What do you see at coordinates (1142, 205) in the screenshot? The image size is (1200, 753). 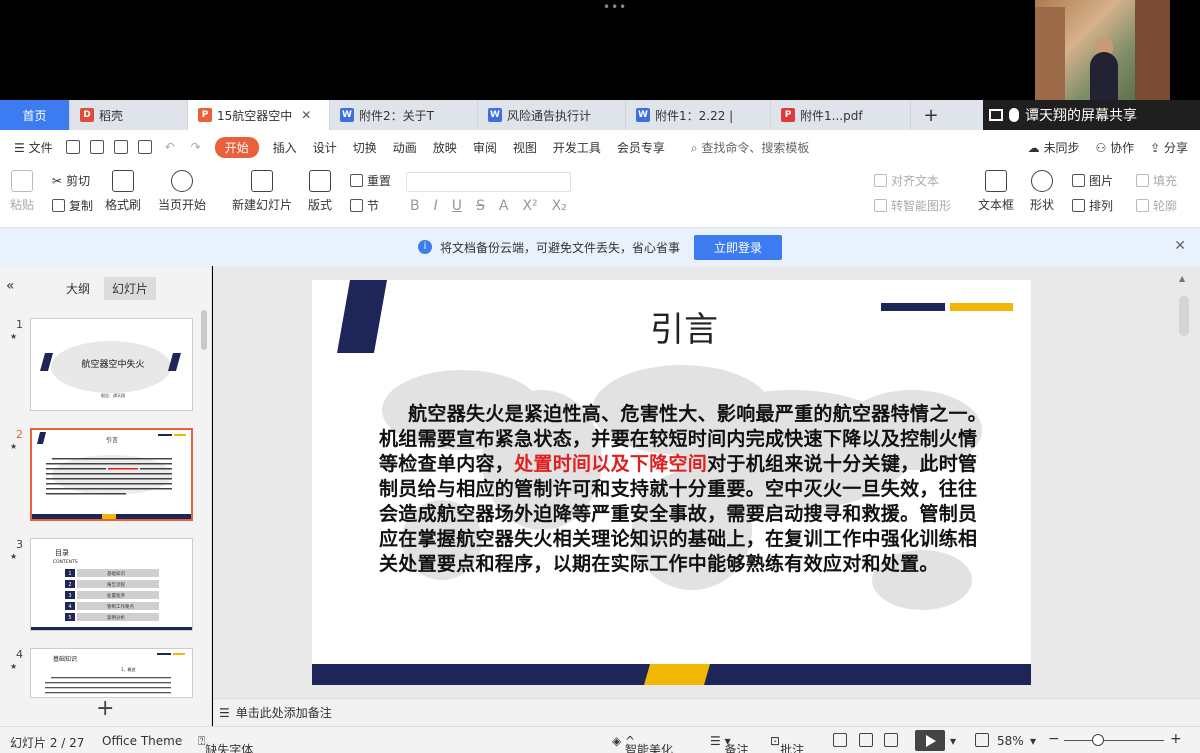 I see `outline-icon` at bounding box center [1142, 205].